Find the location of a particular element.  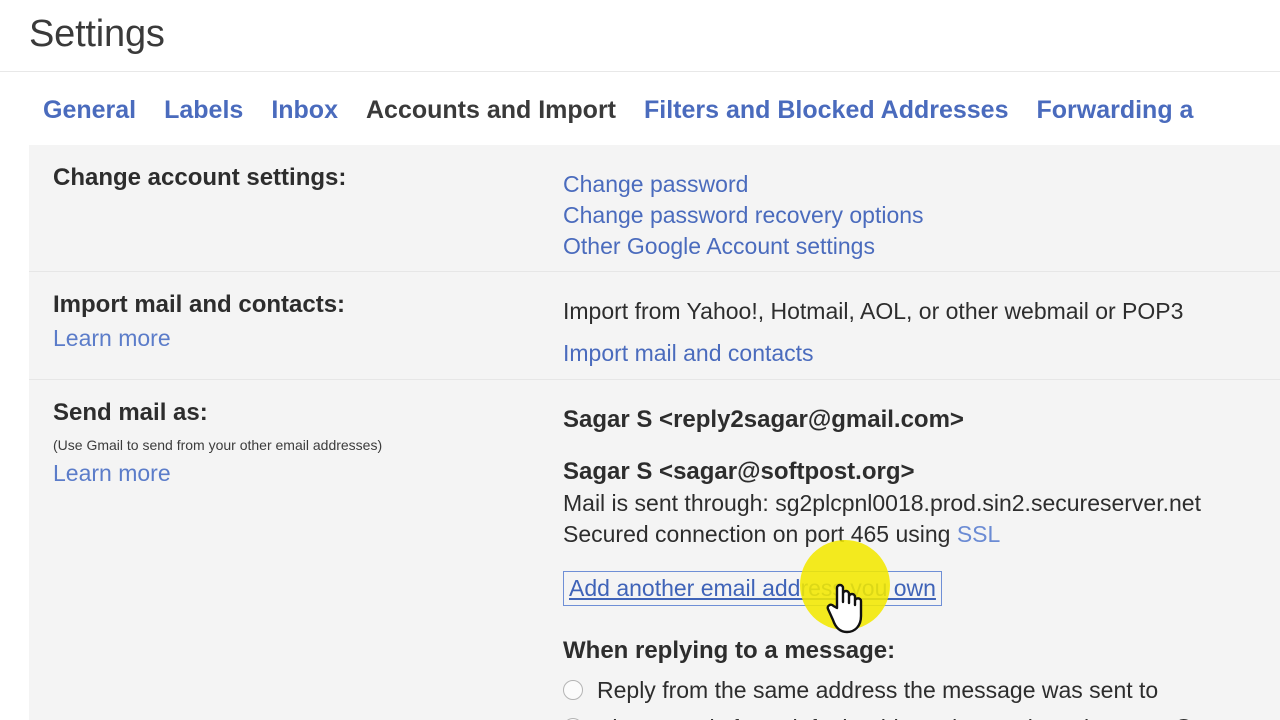

link-change-password: Change password is located at coordinates (921, 184).